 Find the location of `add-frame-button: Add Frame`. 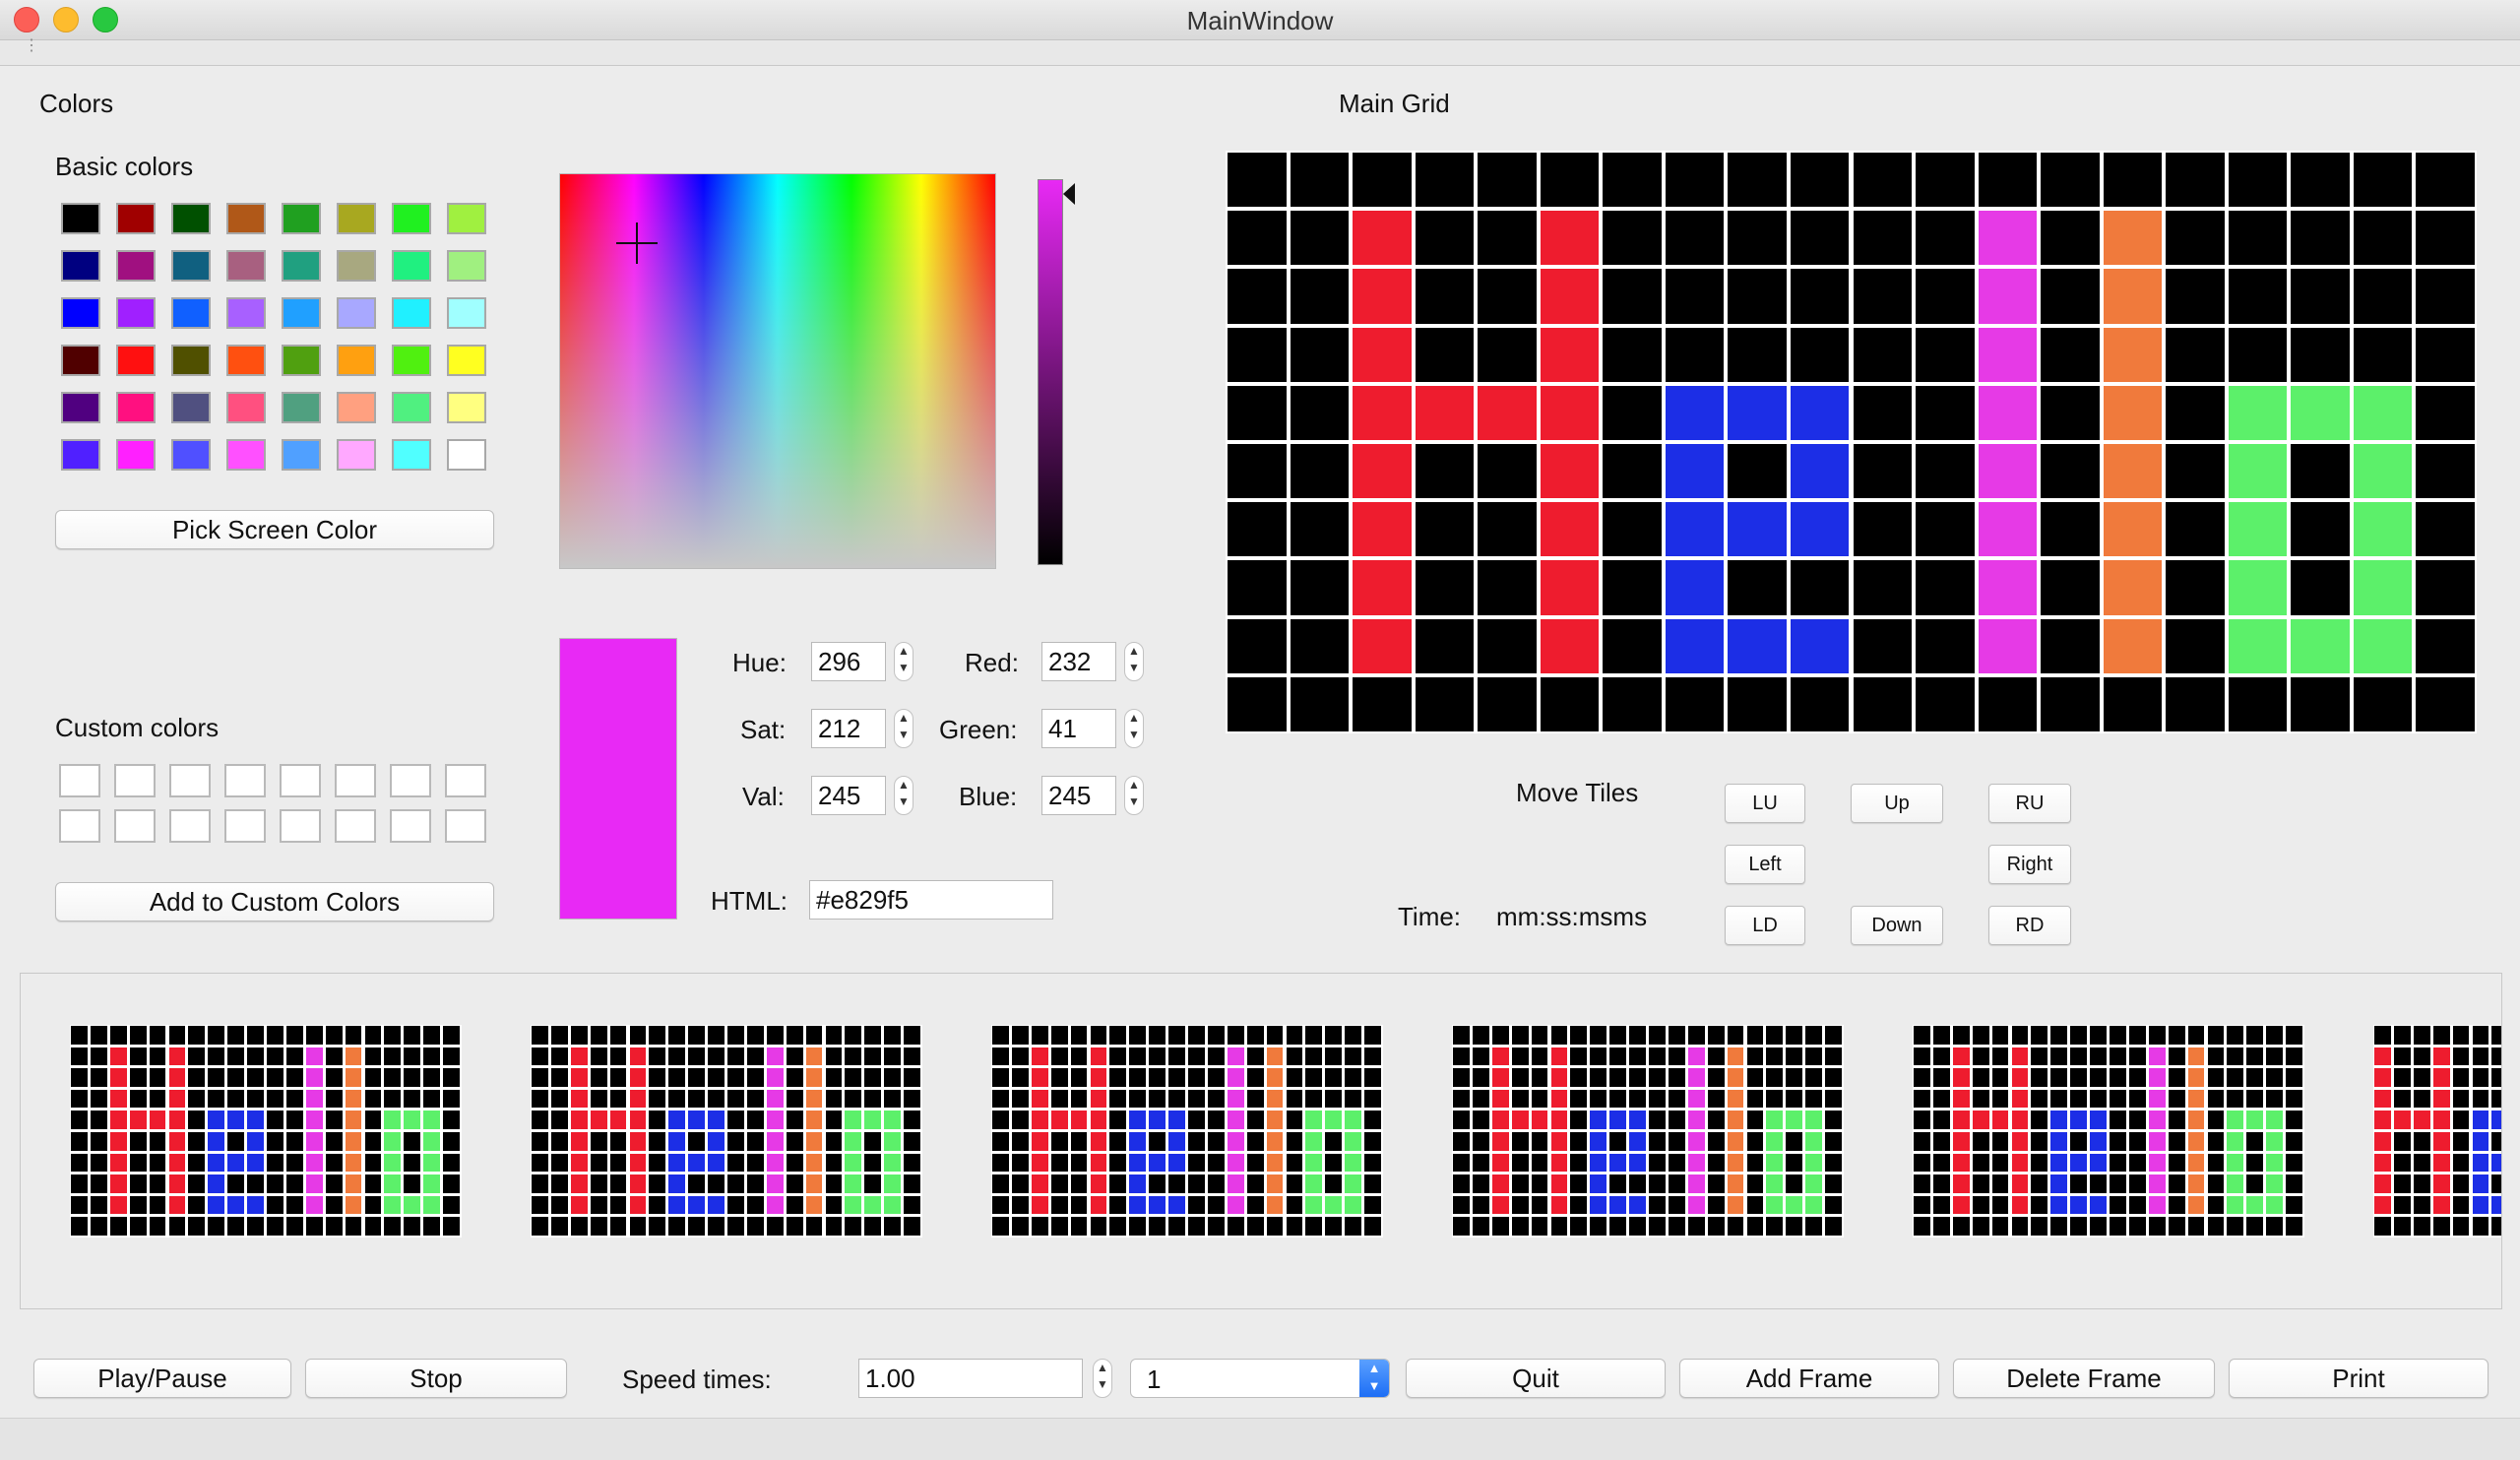

add-frame-button: Add Frame is located at coordinates (1809, 1378).